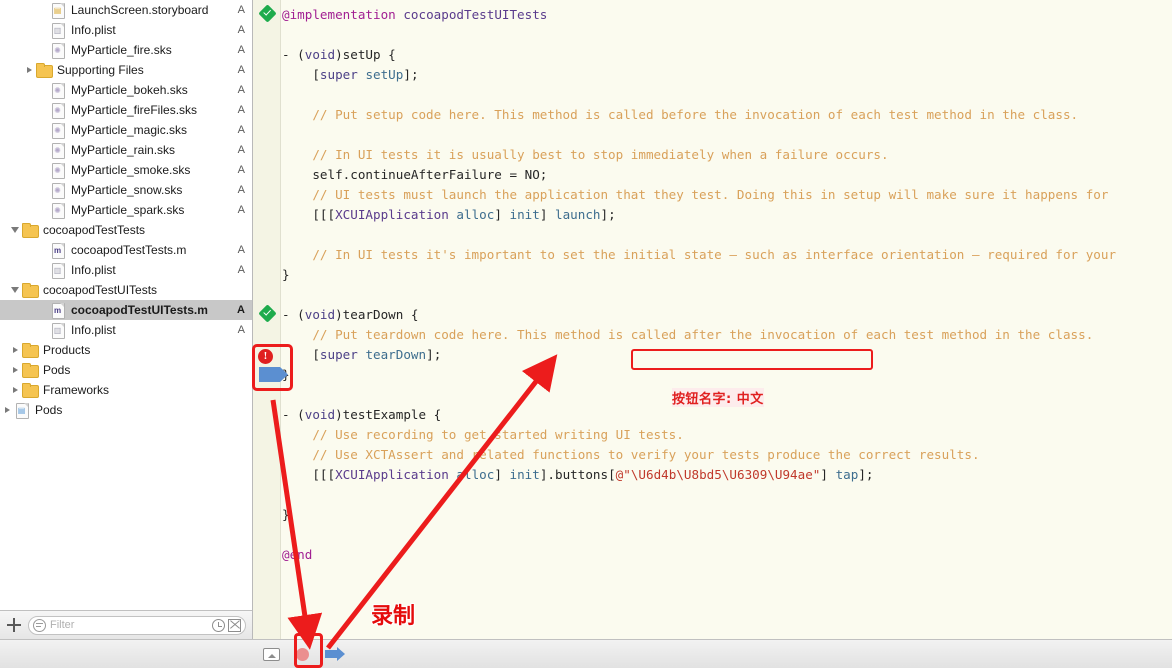 Image resolution: width=1172 pixels, height=668 pixels. What do you see at coordinates (14, 625) in the screenshot?
I see `add-file-button` at bounding box center [14, 625].